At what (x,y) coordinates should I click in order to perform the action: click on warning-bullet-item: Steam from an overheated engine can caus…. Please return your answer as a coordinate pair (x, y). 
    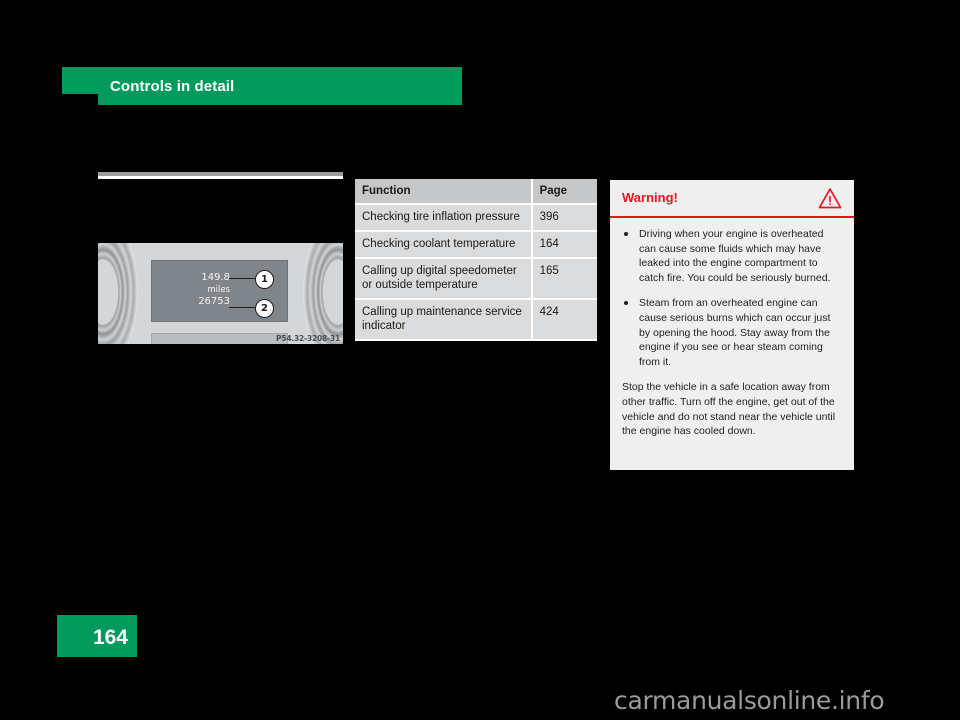
    Looking at the image, I should click on (732, 332).